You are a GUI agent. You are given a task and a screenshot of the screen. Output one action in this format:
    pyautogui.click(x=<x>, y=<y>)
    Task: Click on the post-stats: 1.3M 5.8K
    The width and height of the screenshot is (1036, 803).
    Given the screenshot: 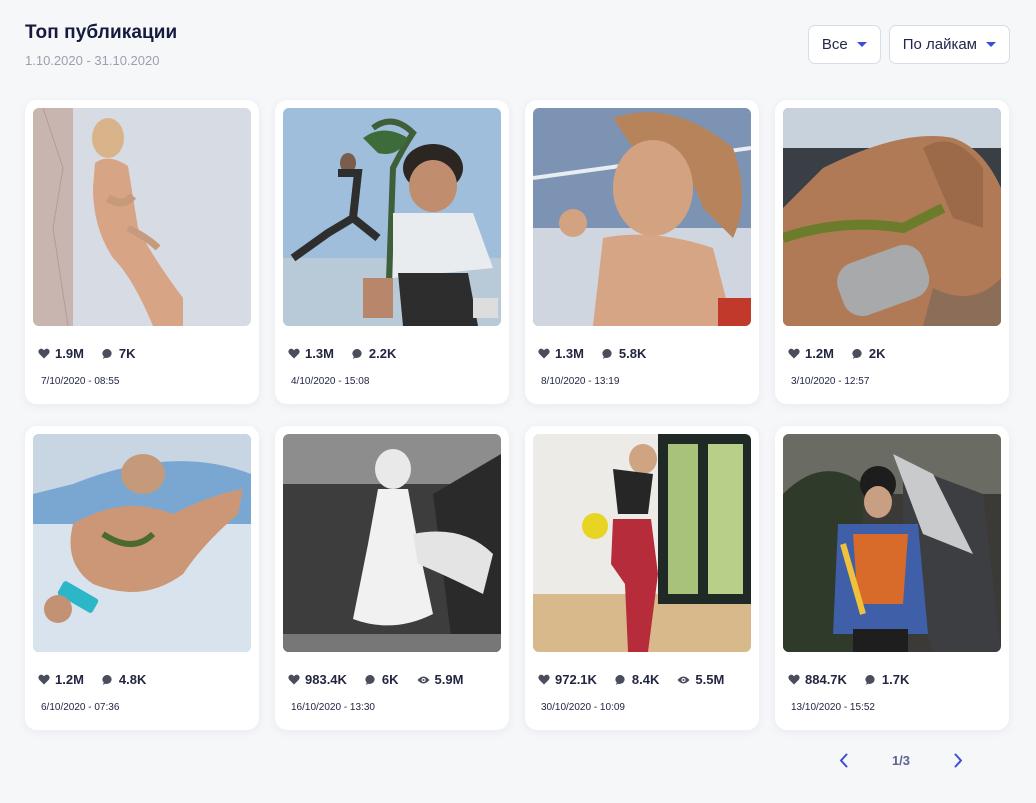 What is the action you would take?
    pyautogui.click(x=642, y=353)
    